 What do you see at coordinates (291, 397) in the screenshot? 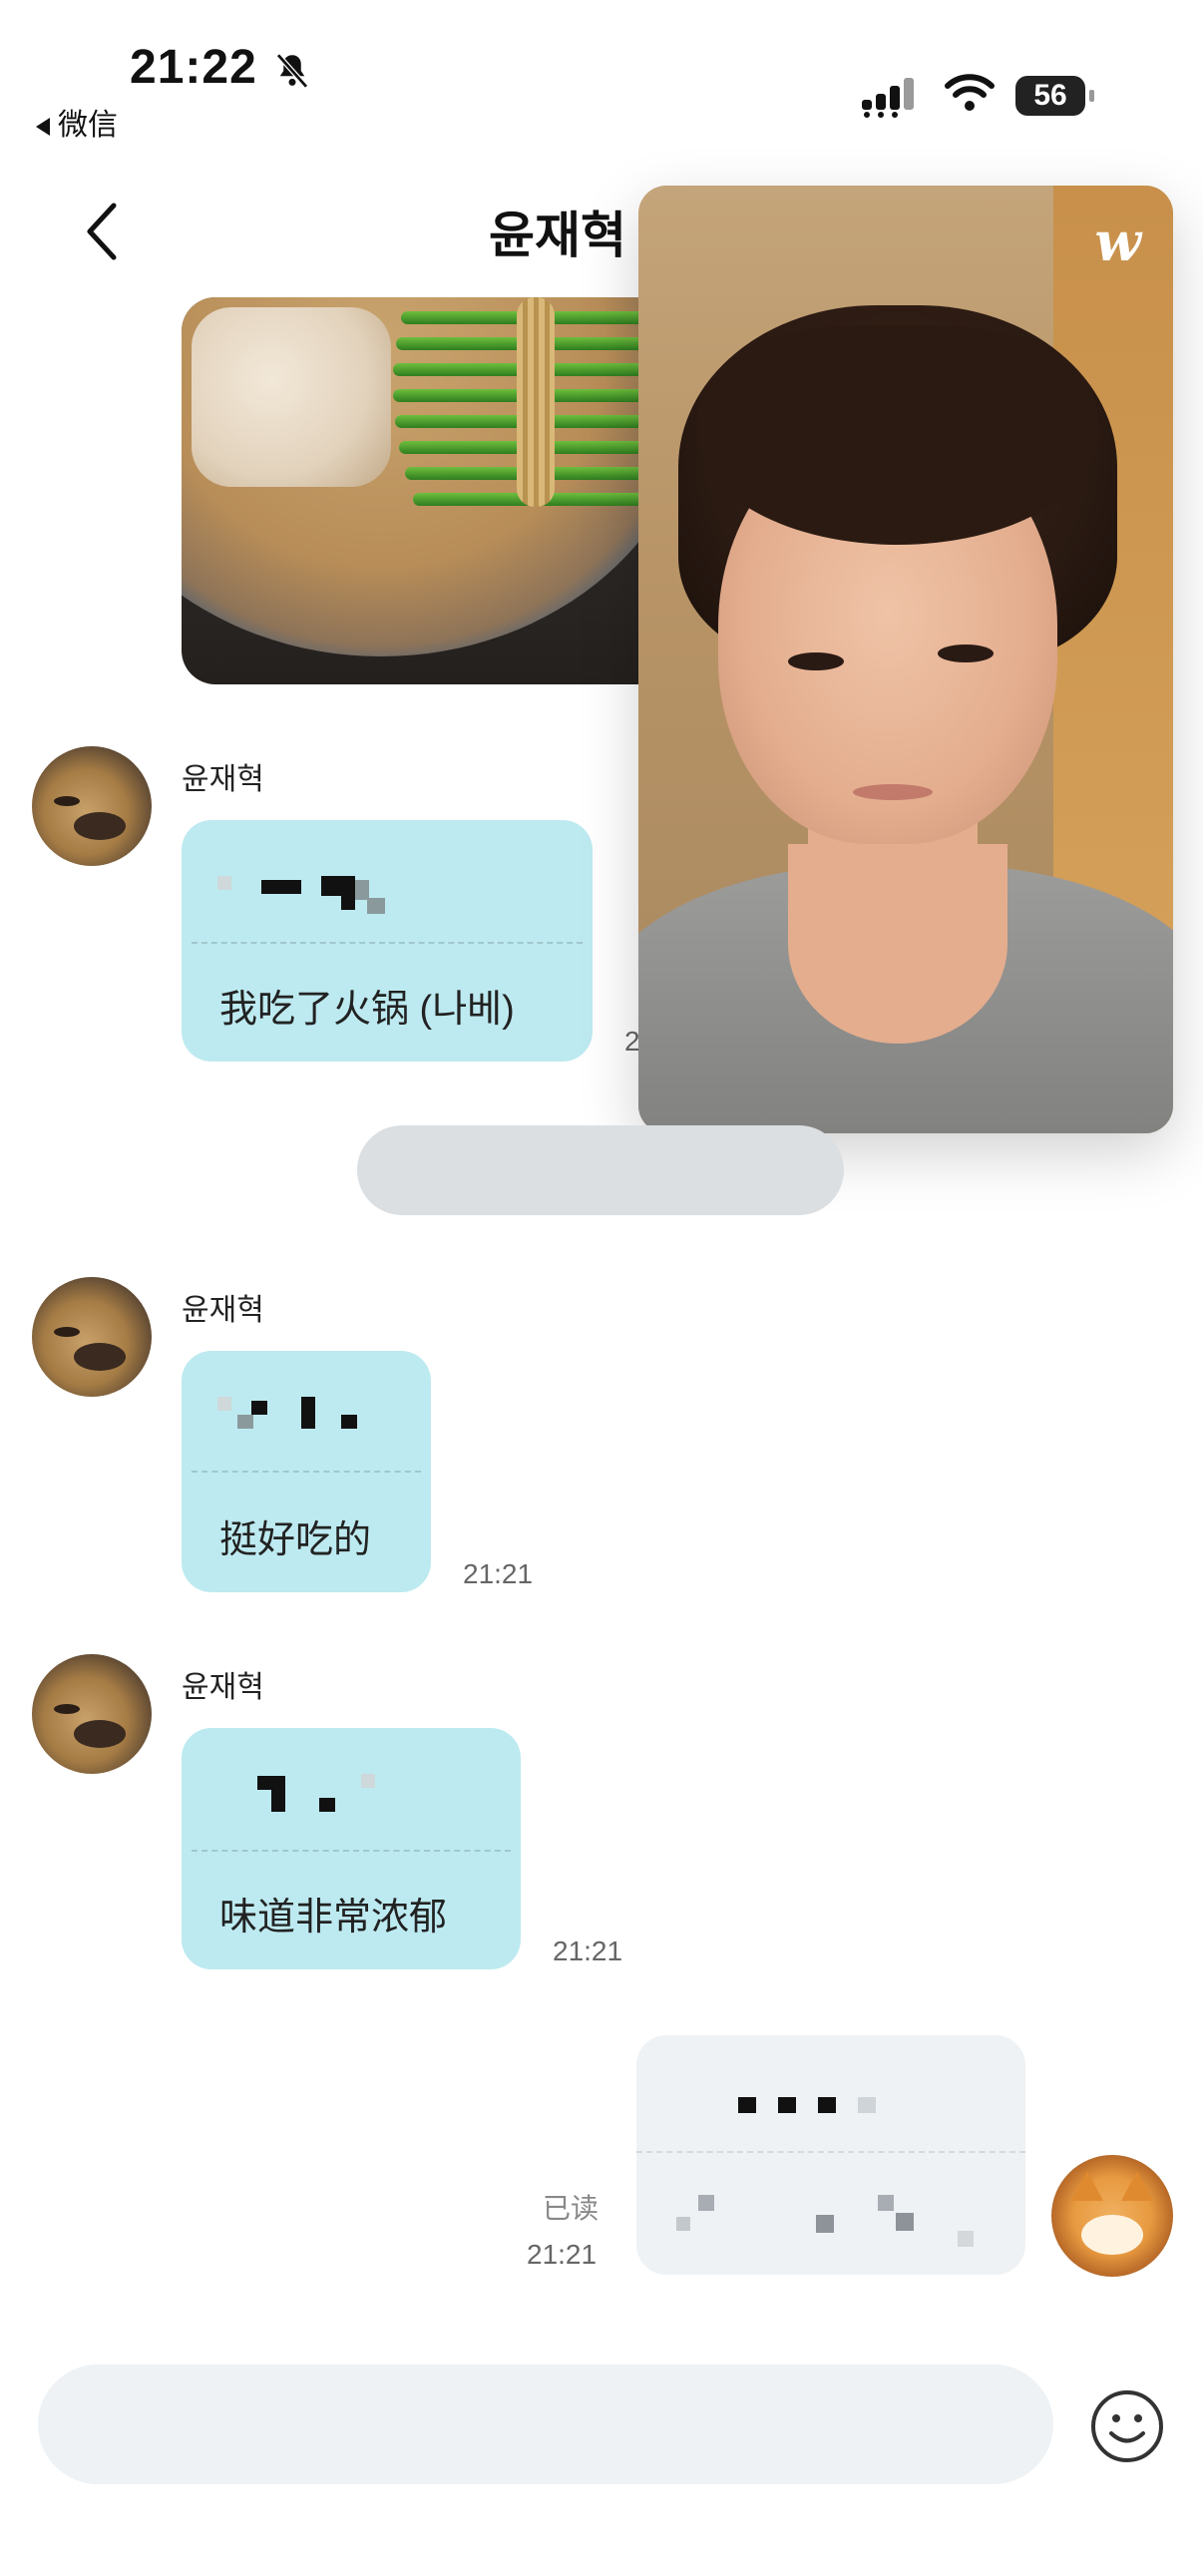
I see `meat-shape` at bounding box center [291, 397].